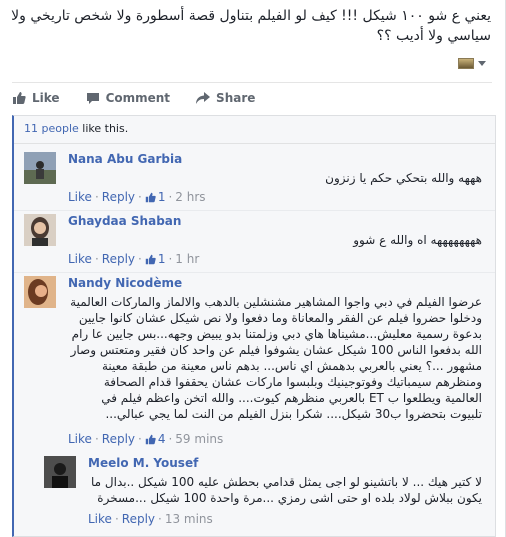 This screenshot has height=537, width=506. I want to click on comment-timestamp: 1 hr, so click(187, 259).